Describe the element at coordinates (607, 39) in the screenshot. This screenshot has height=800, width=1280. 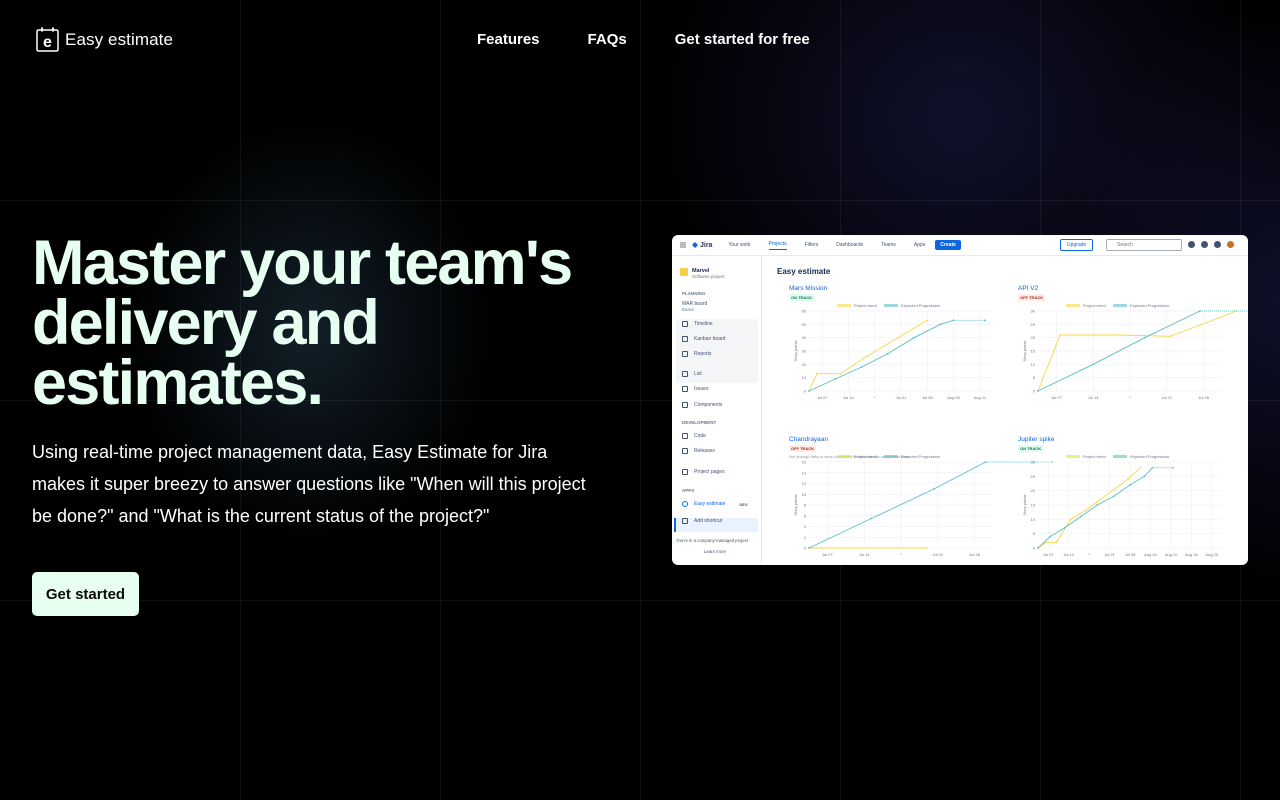
I see `nav-faqs-link: FAQs` at that location.